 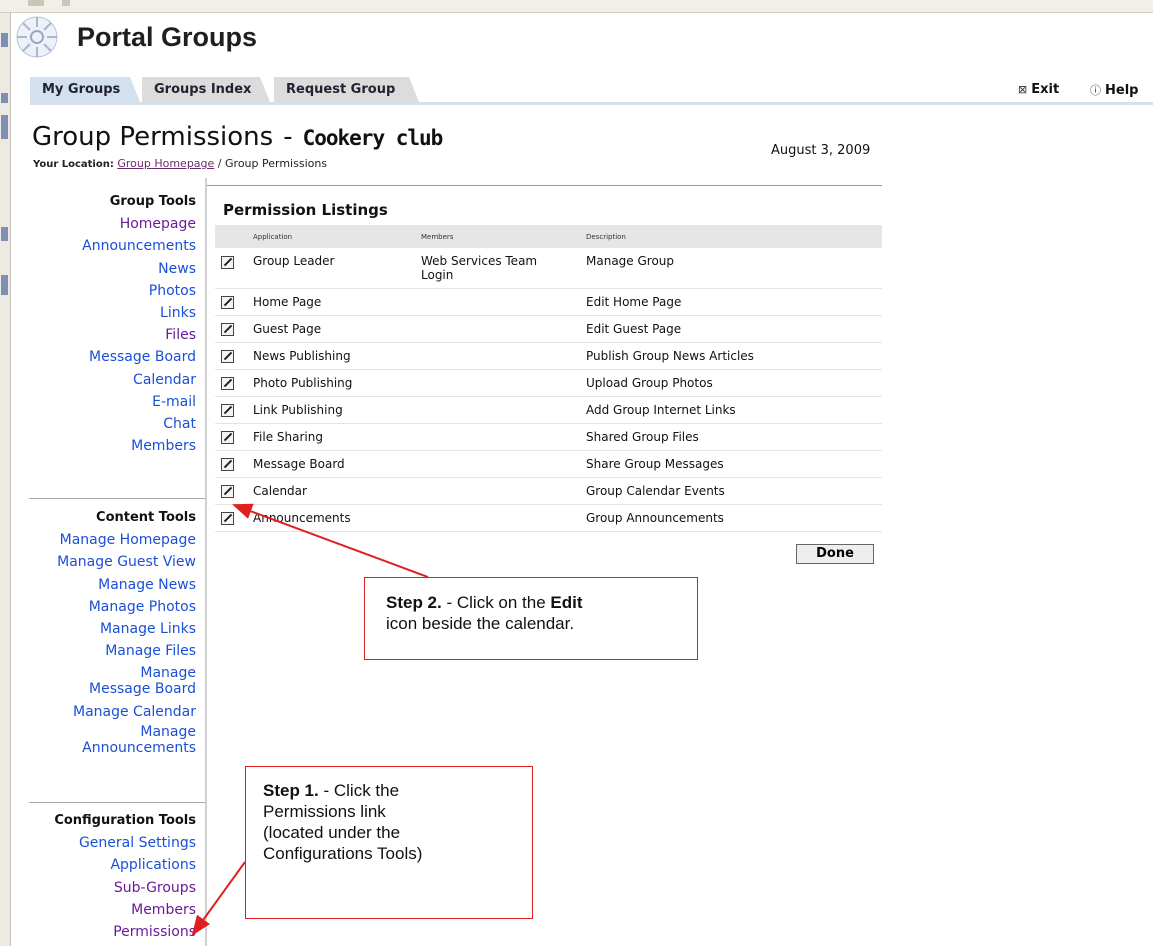 I want to click on step2-arrow, so click(x=330, y=540).